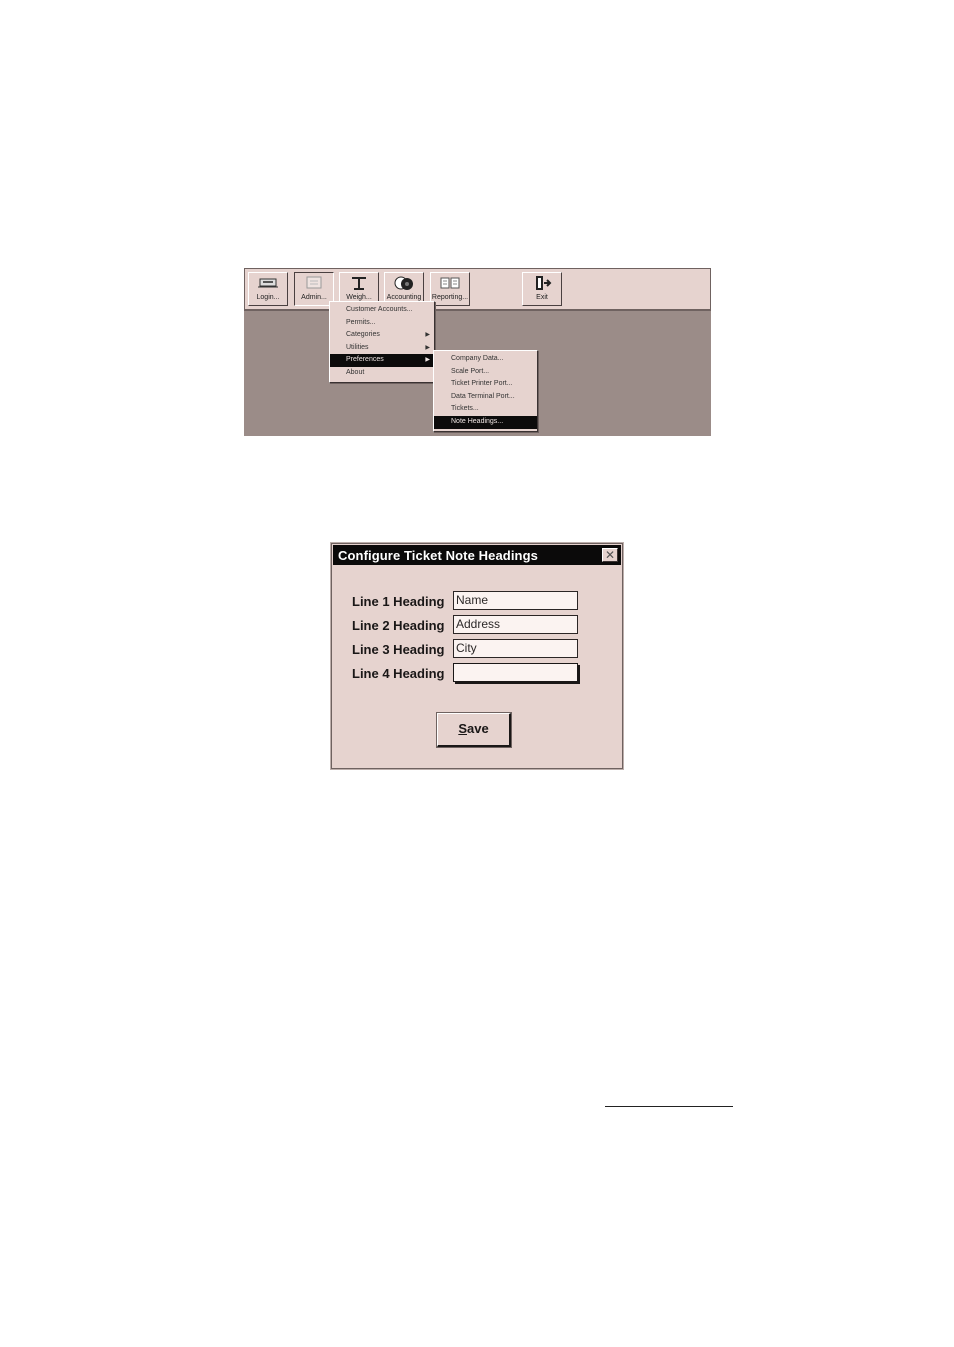 The width and height of the screenshot is (954, 1347). What do you see at coordinates (398, 649) in the screenshot?
I see `line-3-heading-label: Line 3 Heading` at bounding box center [398, 649].